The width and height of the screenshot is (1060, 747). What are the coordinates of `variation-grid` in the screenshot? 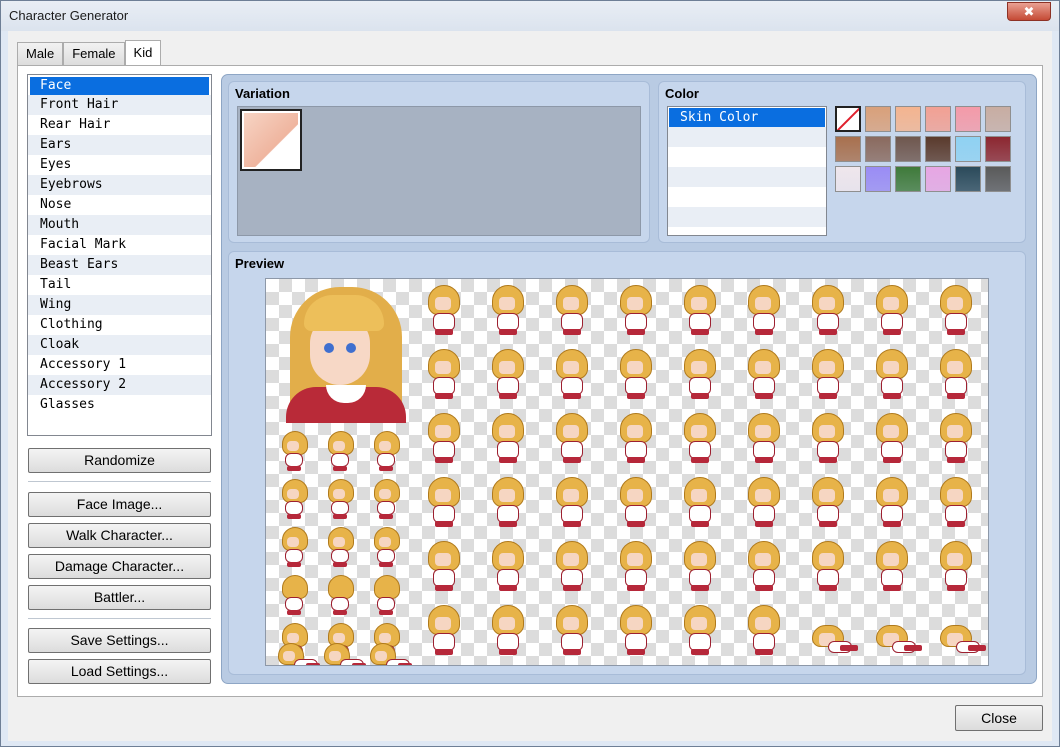 It's located at (439, 171).